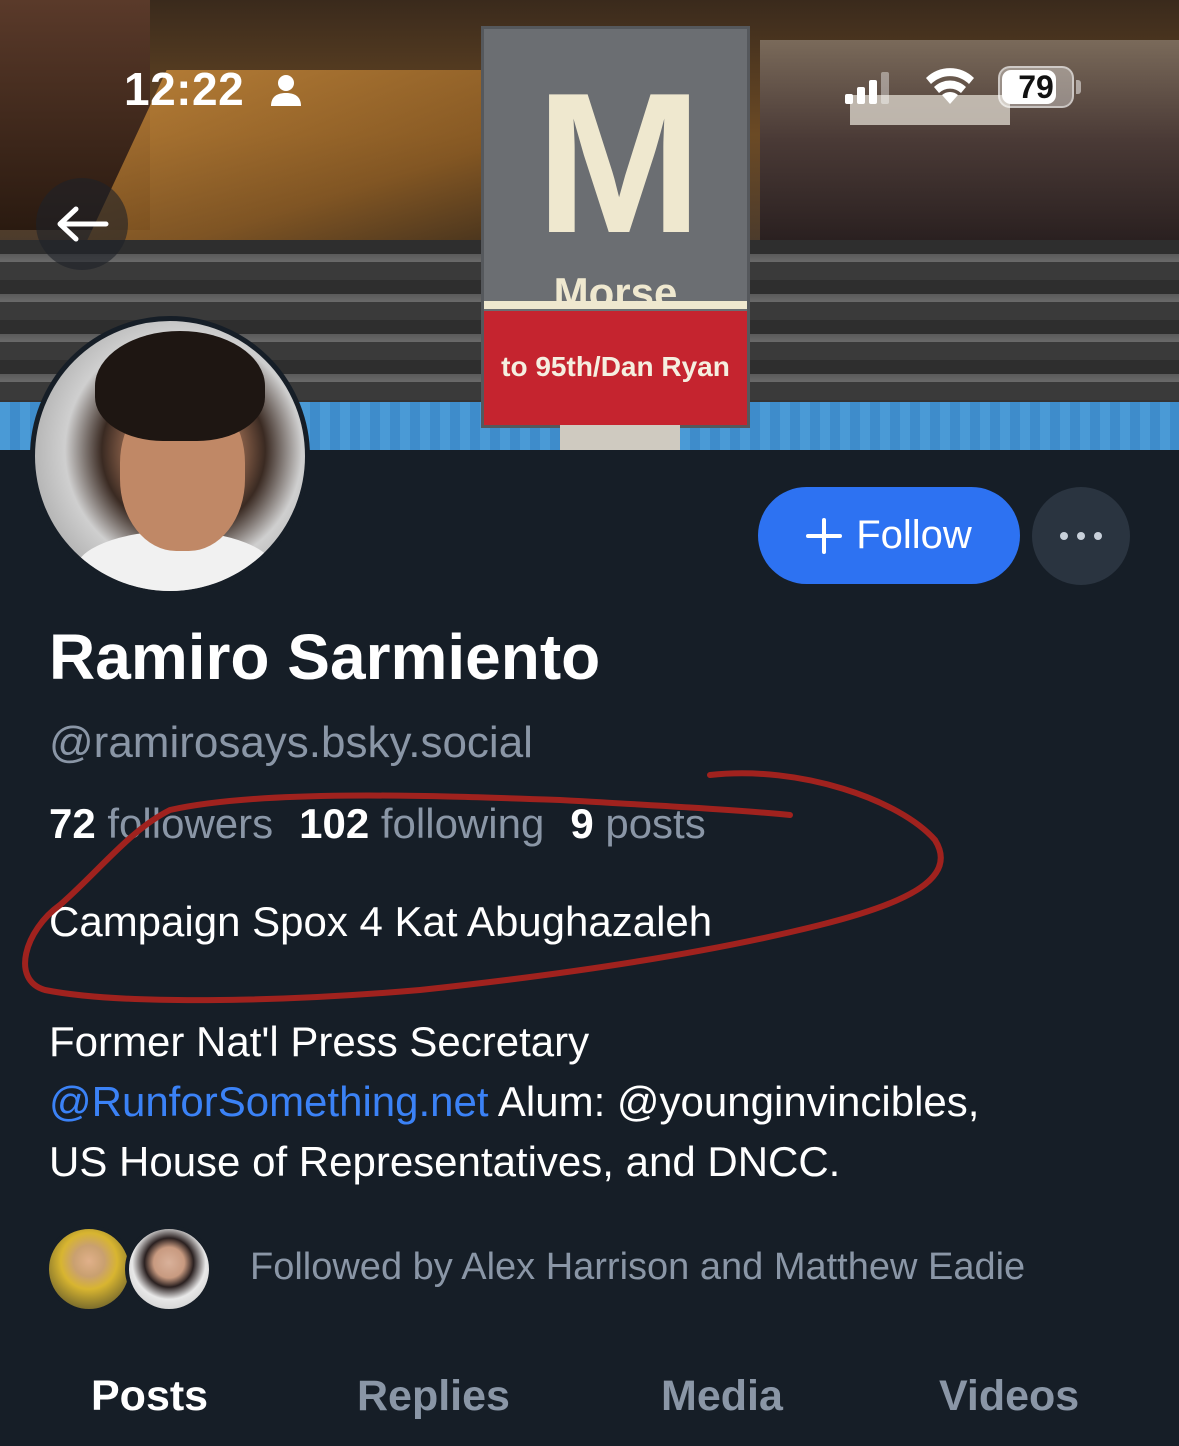 The image size is (1179, 1446). I want to click on back-arrow-icon, so click(83, 224).